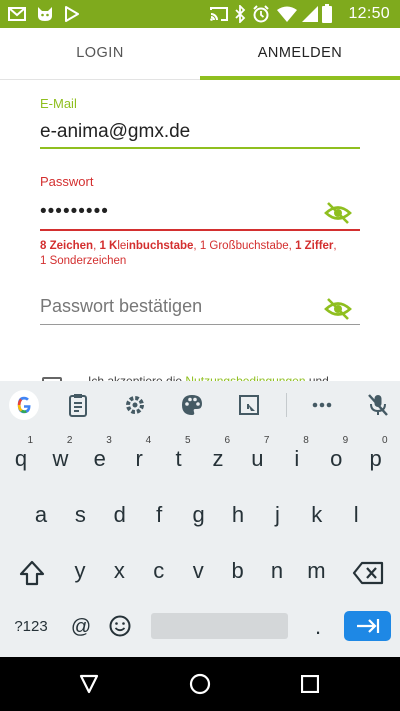 The height and width of the screenshot is (711, 400). Describe the element at coordinates (58, 103) in the screenshot. I see `email-label: E-Mail` at that location.